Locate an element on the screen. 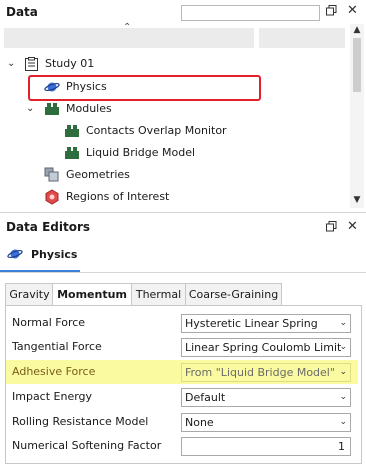 The width and height of the screenshot is (366, 470). tree-item-geometries: Geometries is located at coordinates (170, 175).